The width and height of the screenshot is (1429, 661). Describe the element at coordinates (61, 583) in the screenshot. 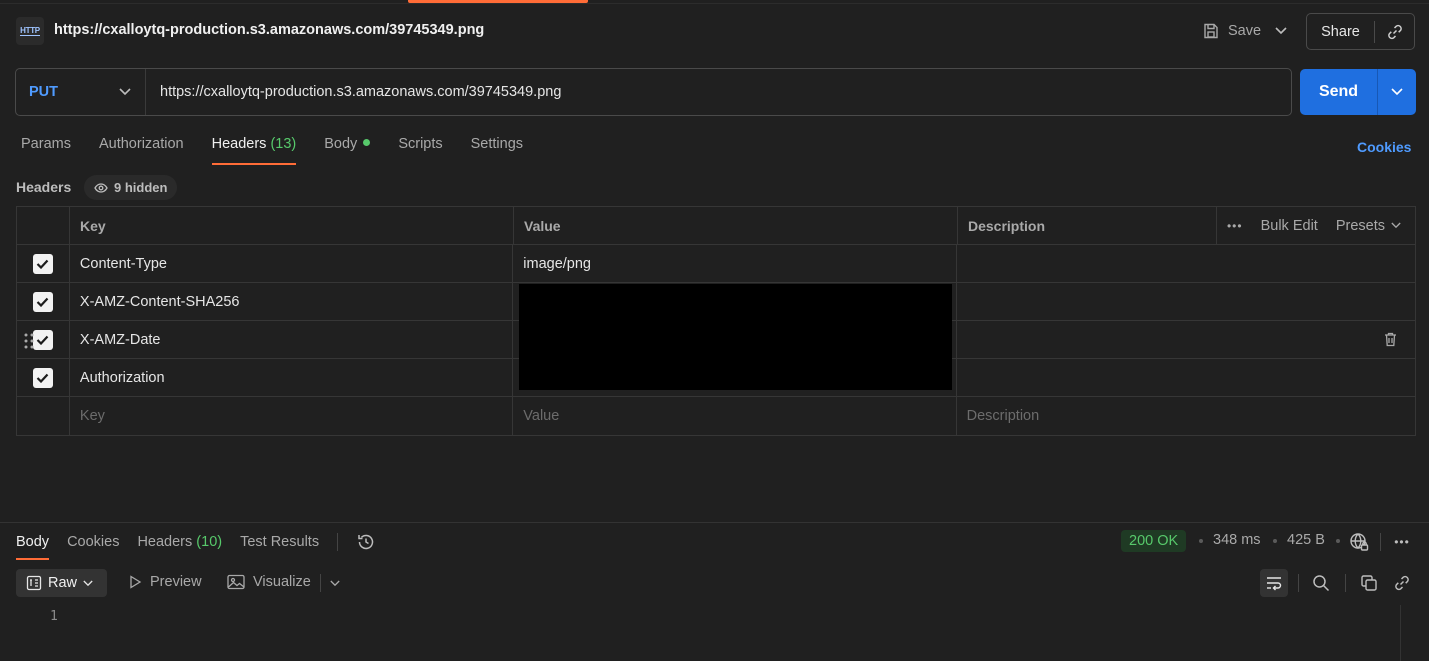

I see `format-selector: Raw` at that location.